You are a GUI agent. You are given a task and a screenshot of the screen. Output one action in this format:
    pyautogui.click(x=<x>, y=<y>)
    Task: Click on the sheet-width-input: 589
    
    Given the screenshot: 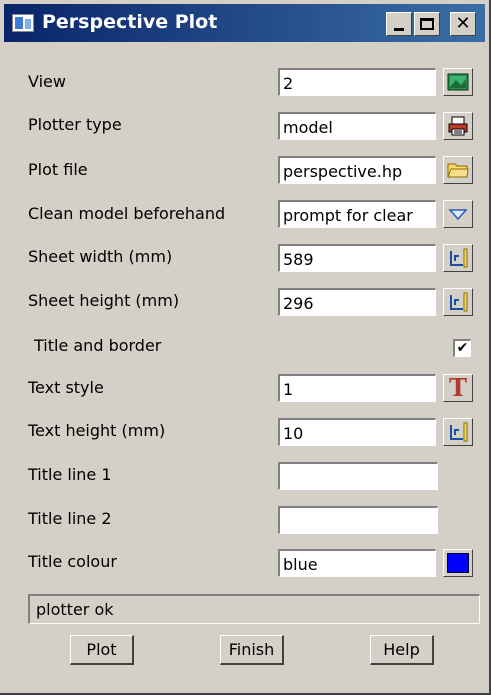 What is the action you would take?
    pyautogui.click(x=357, y=258)
    